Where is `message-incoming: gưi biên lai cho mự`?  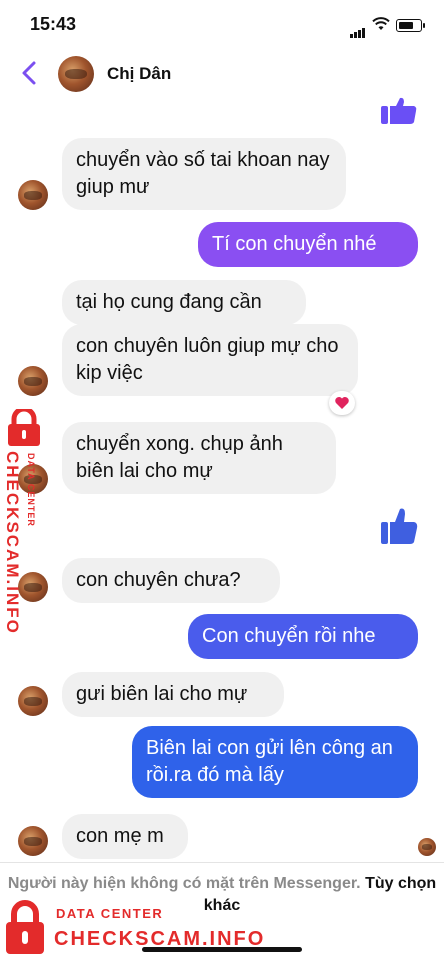
message-incoming: gưi biên lai cho mự is located at coordinates (173, 694).